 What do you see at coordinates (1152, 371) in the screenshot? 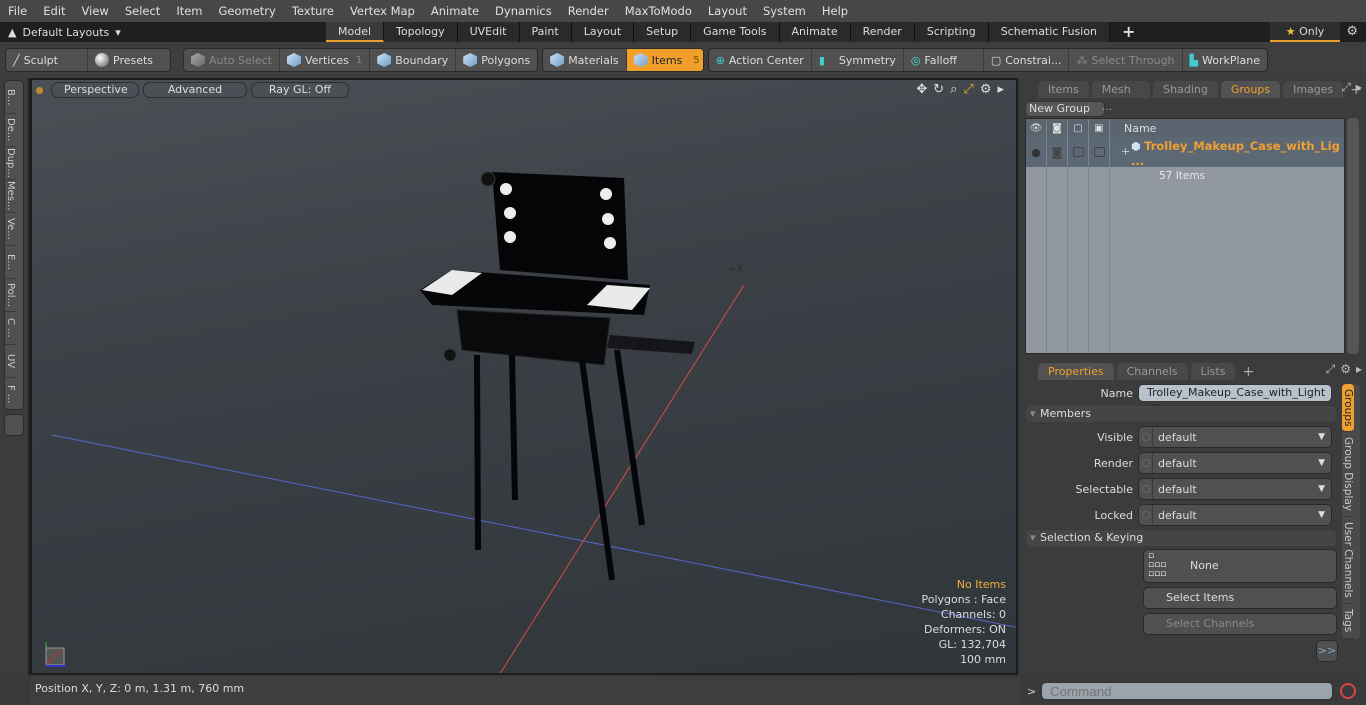
I see `tab-channels: Channels` at bounding box center [1152, 371].